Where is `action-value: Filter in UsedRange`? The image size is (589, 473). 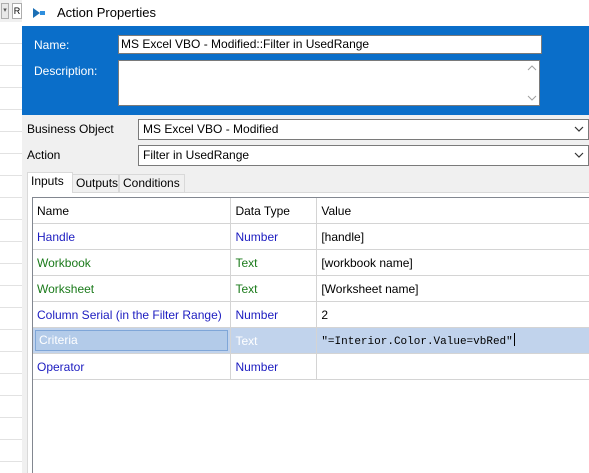
action-value: Filter in UsedRange is located at coordinates (196, 155).